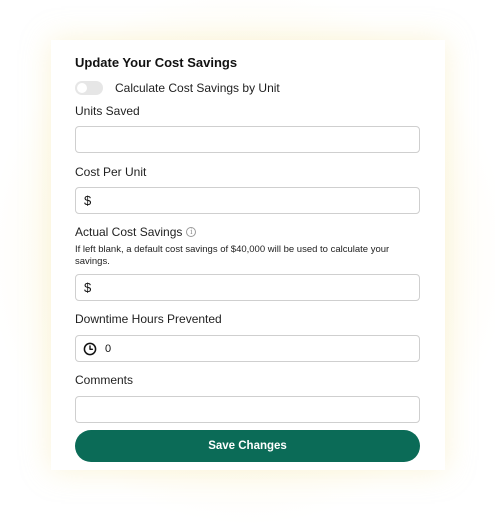 Image resolution: width=495 pixels, height=531 pixels. I want to click on save-changes-button: Save Changes, so click(247, 446).